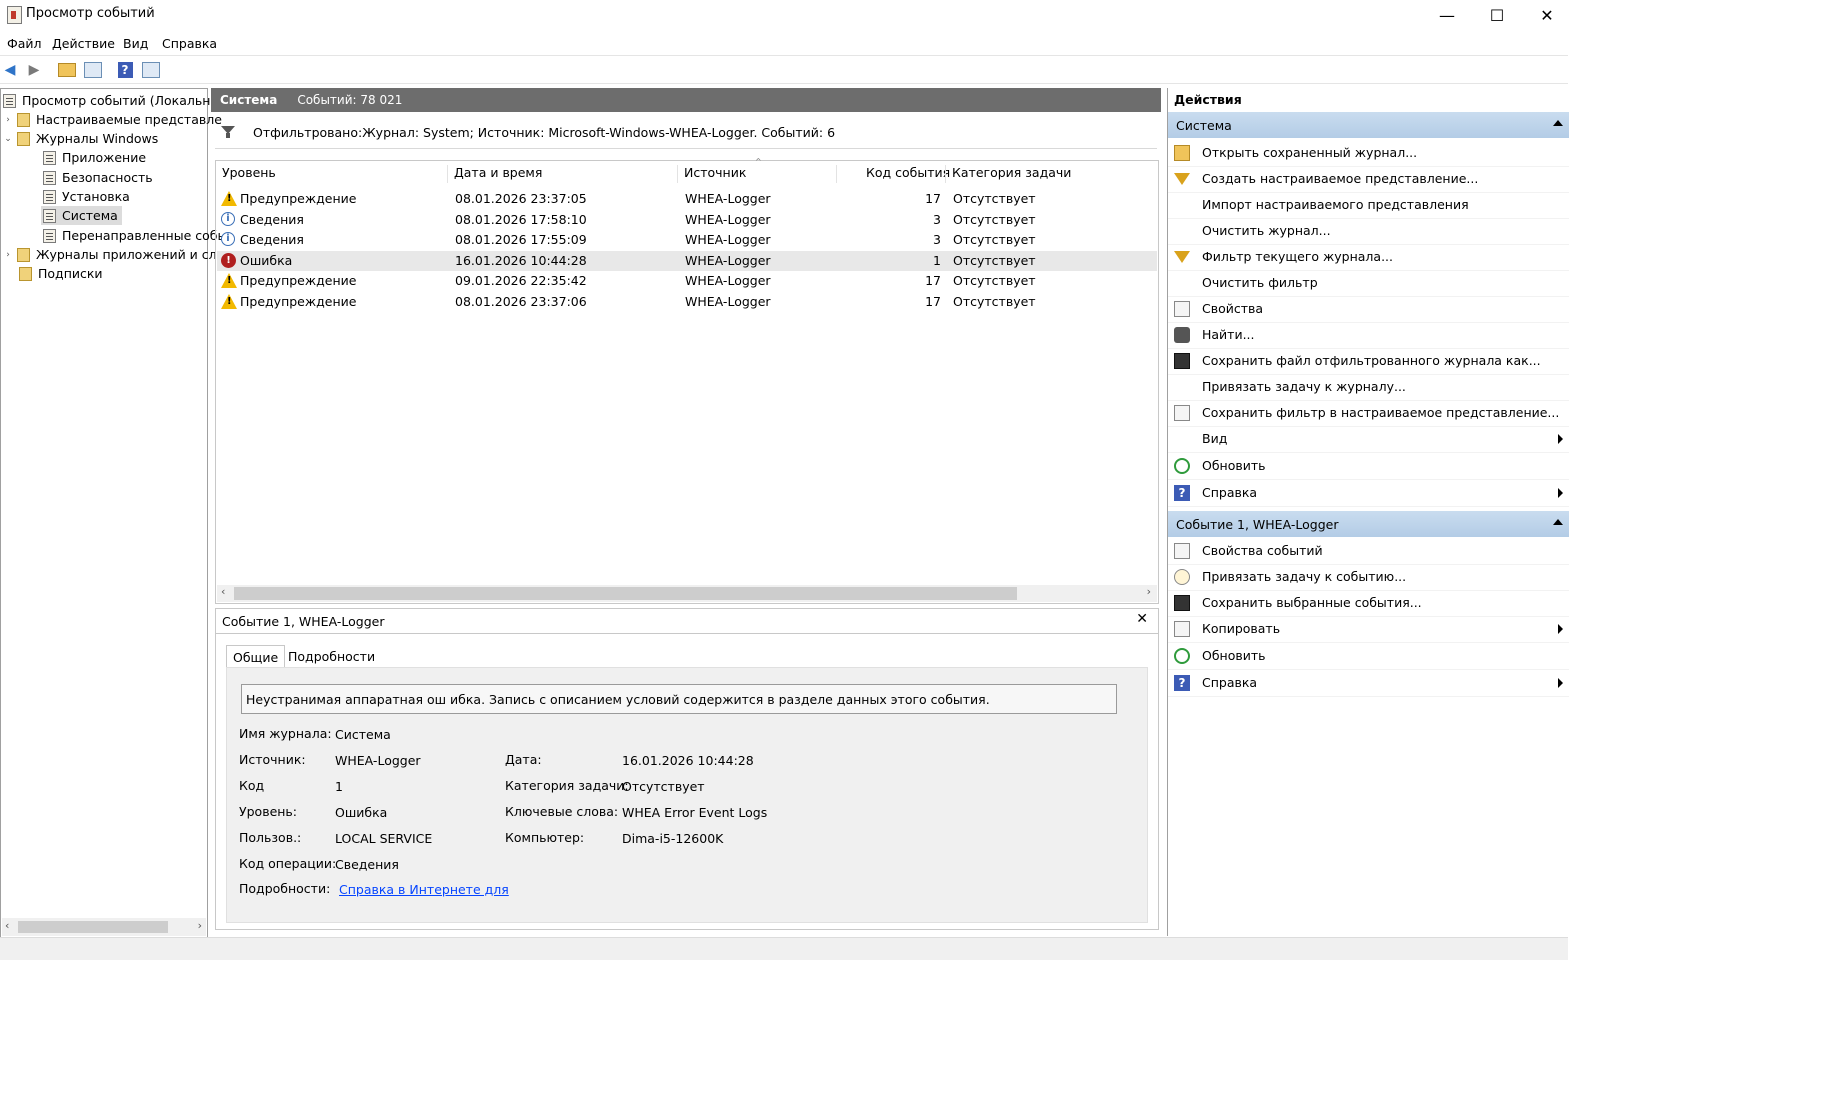  Describe the element at coordinates (34, 69) in the screenshot. I see `forward-arrow-icon: ▶` at that location.